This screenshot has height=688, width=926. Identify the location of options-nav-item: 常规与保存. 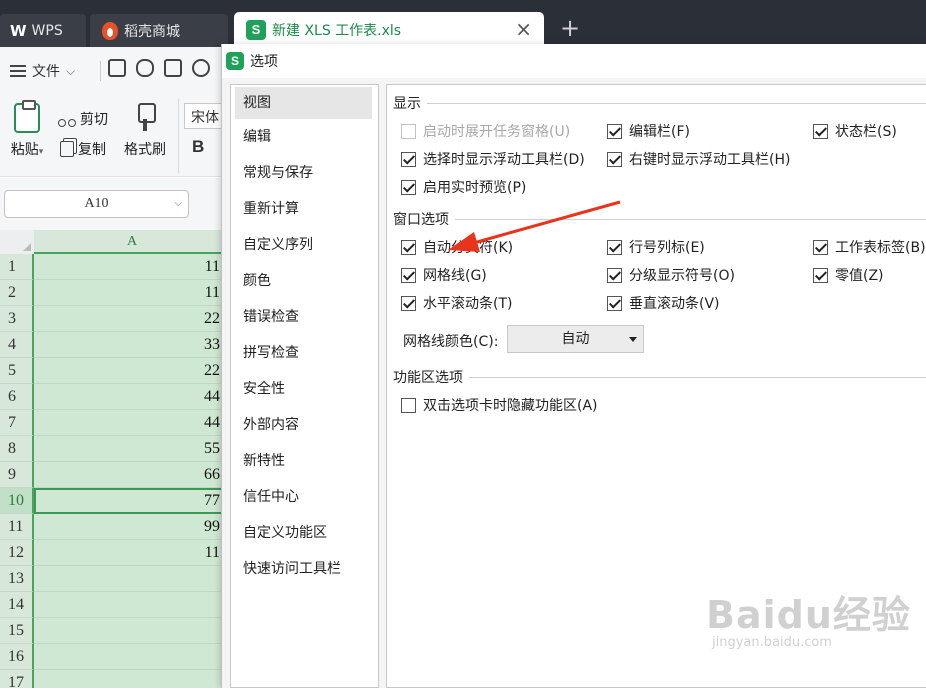
(304, 173).